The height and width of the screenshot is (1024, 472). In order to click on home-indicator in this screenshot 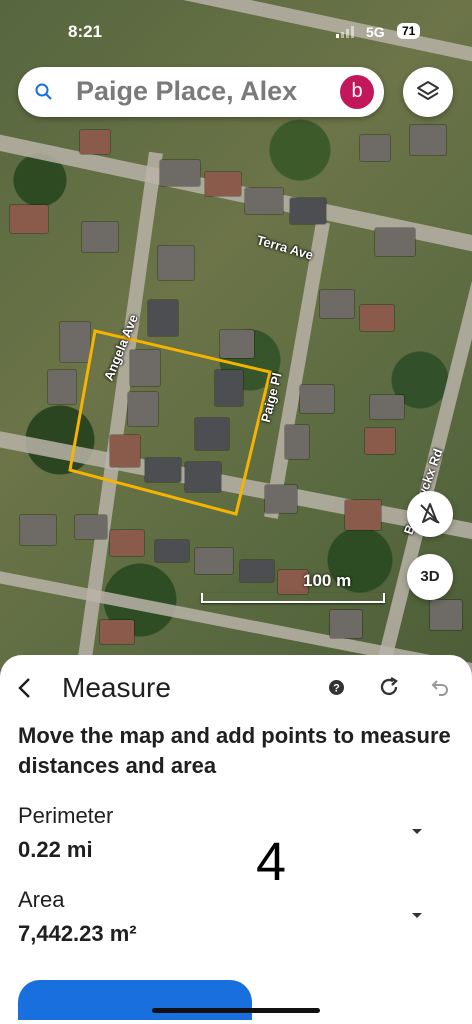, I will do `click(236, 1010)`.